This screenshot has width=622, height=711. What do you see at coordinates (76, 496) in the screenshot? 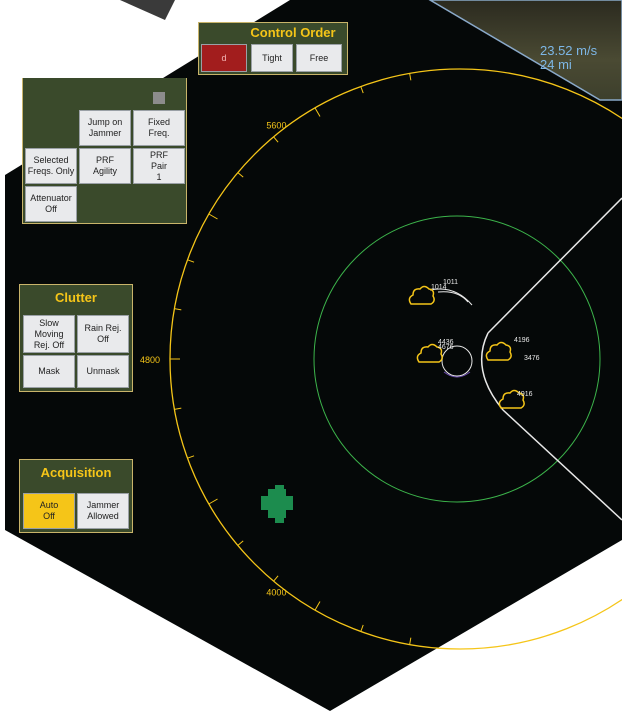
I see `acquisition-panel: Acquisition Auto Off Jammer Allowed` at bounding box center [76, 496].